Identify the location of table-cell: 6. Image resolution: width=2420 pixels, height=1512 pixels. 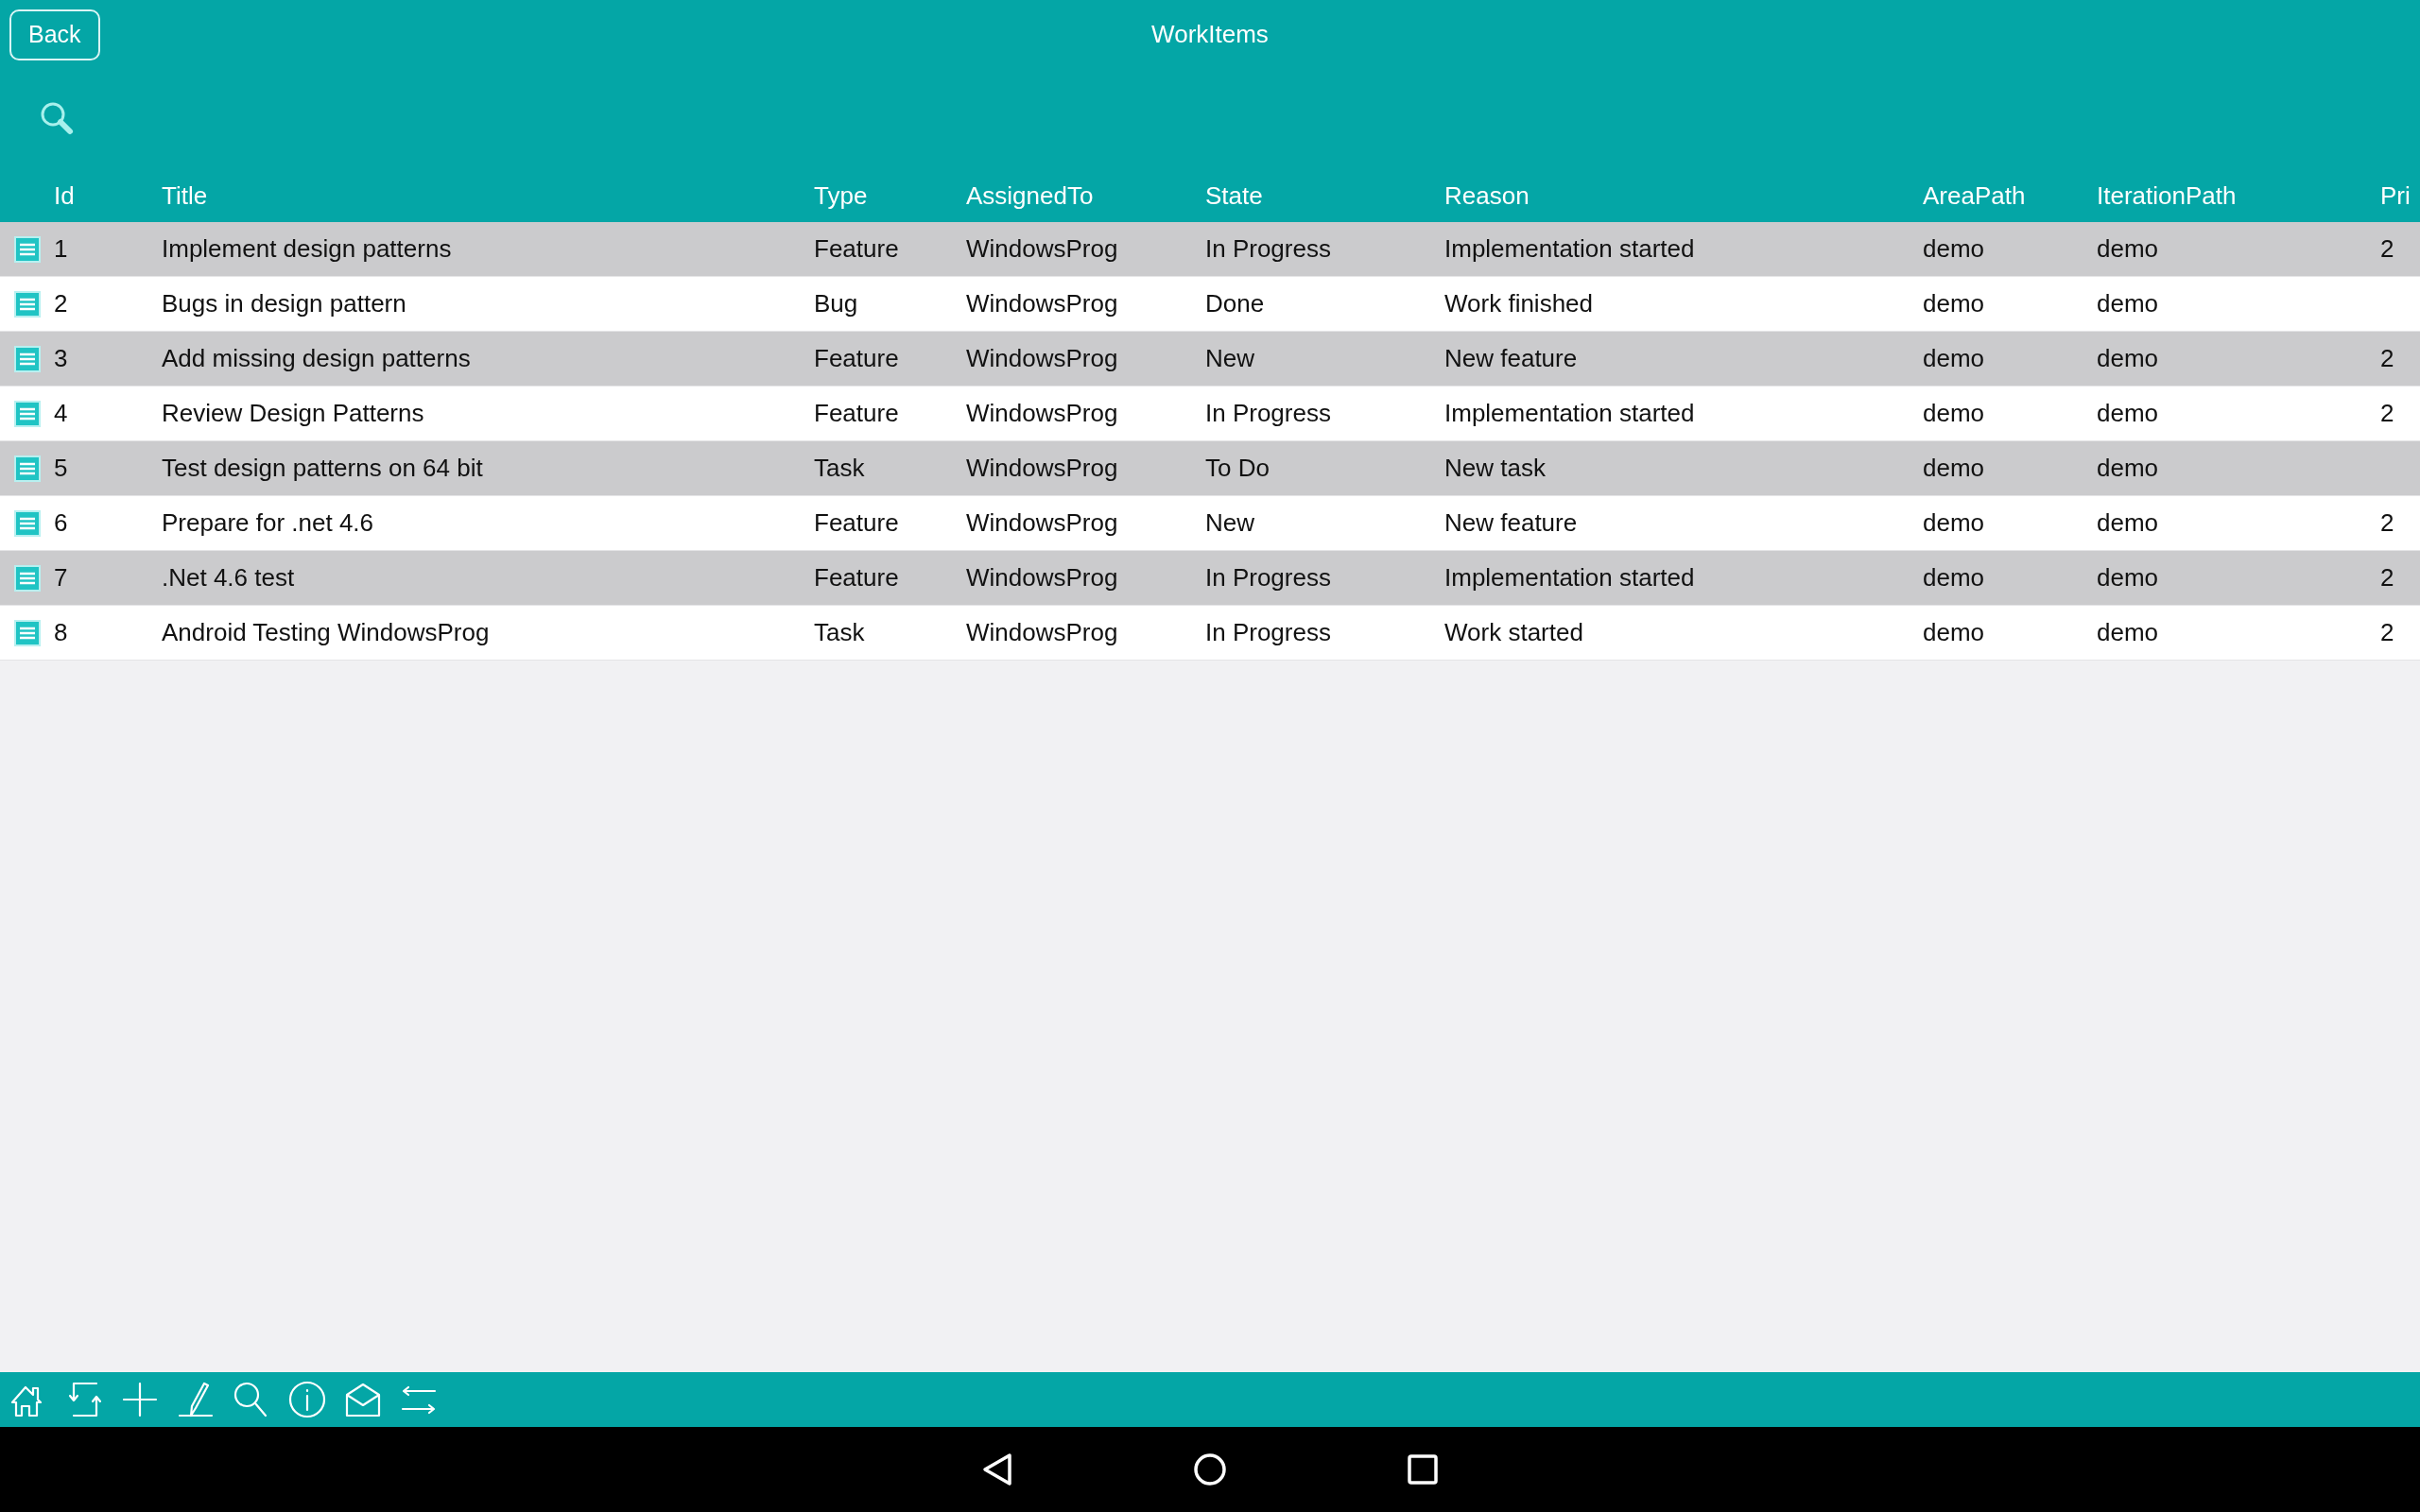
(61, 522).